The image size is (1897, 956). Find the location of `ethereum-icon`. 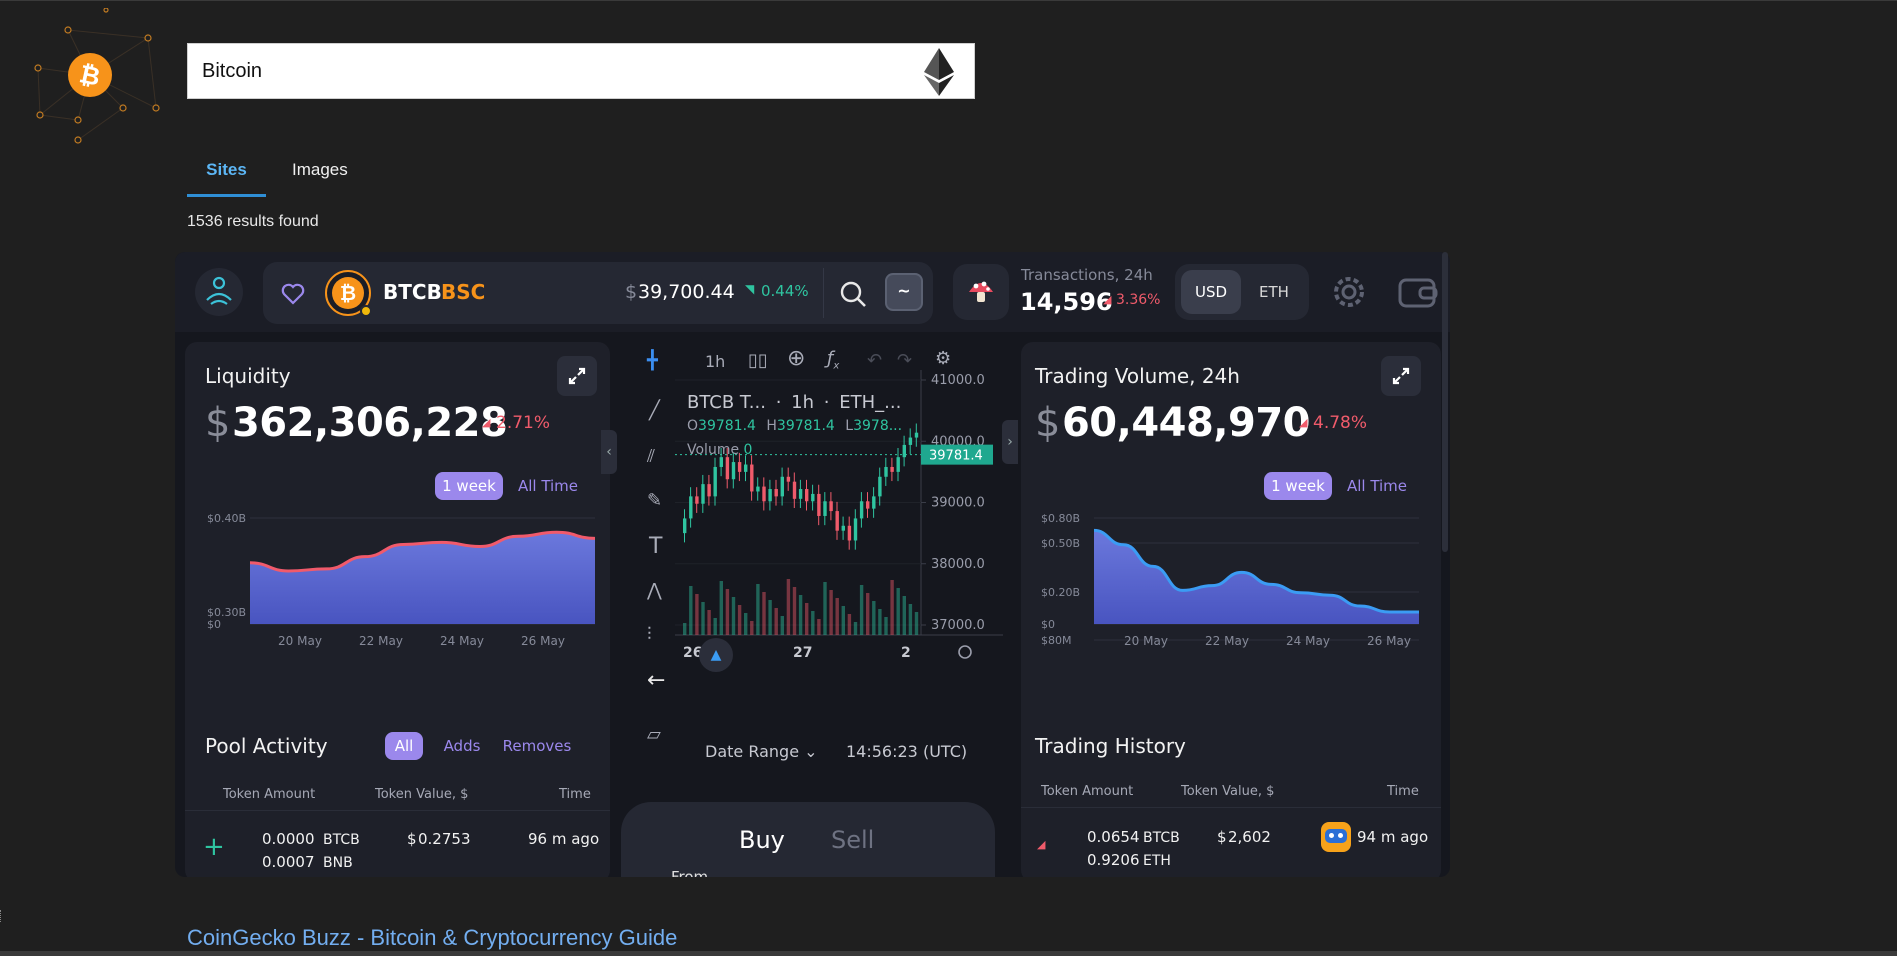

ethereum-icon is located at coordinates (939, 72).